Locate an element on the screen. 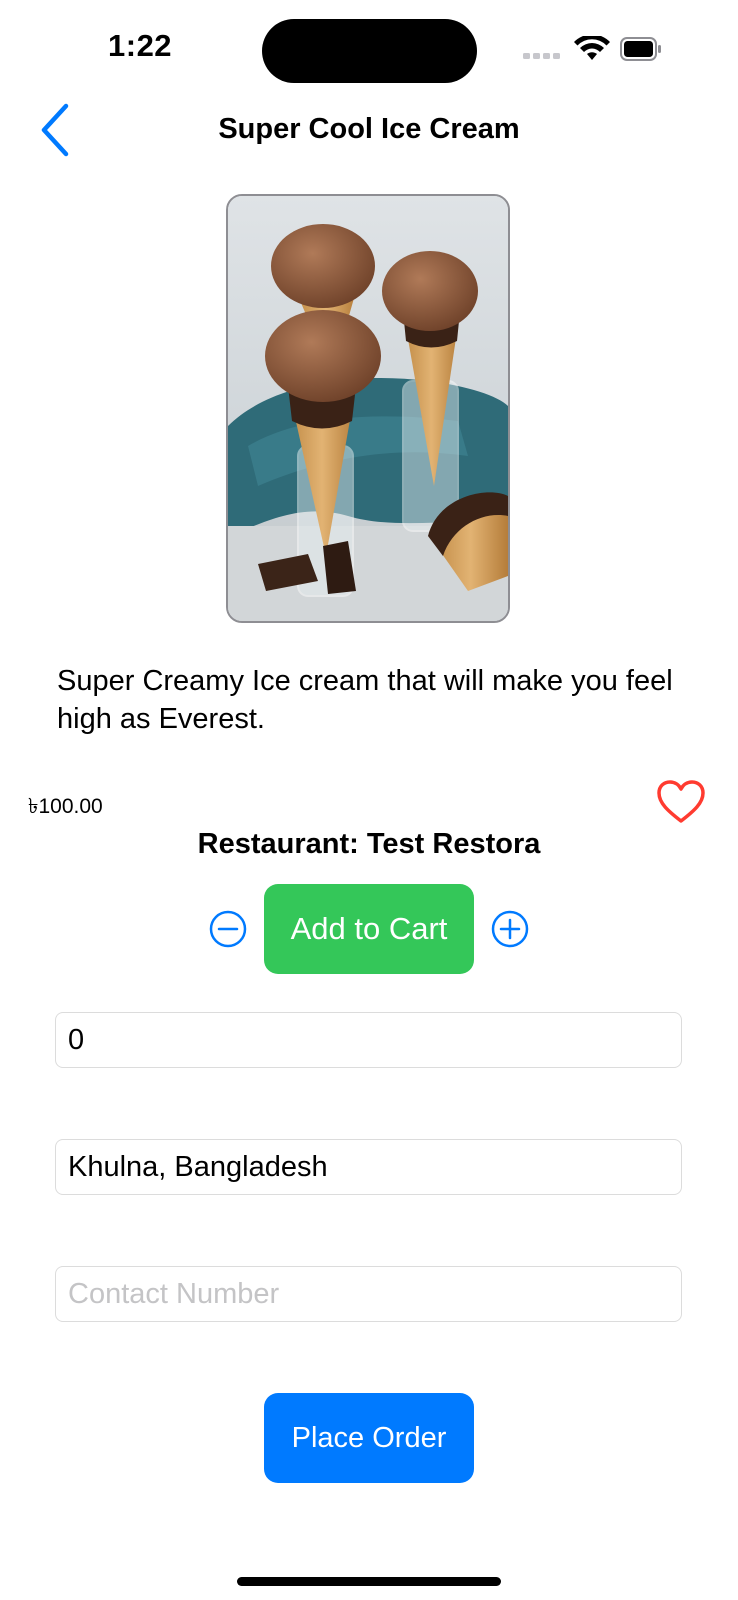 The width and height of the screenshot is (738, 1600). page-title: Super Cool Ice Cream is located at coordinates (369, 129).